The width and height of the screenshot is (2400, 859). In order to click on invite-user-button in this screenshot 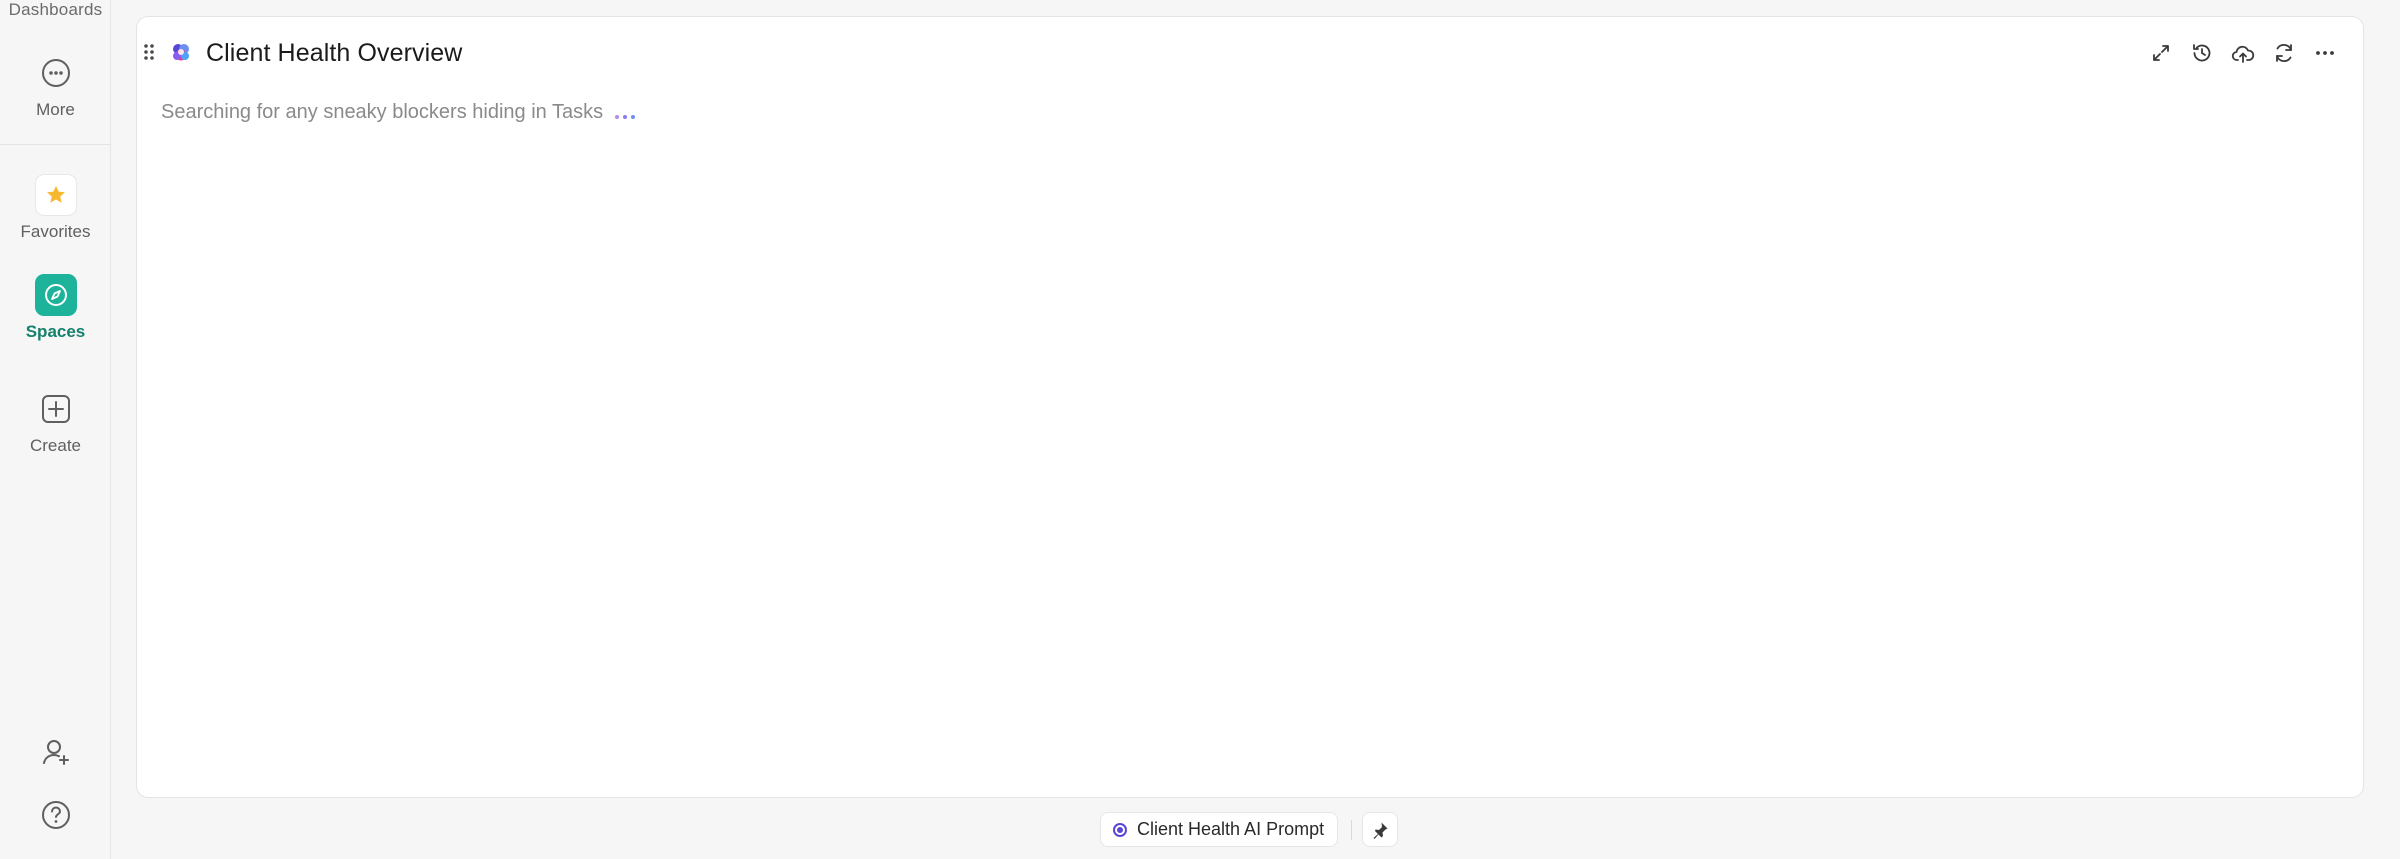, I will do `click(55, 752)`.